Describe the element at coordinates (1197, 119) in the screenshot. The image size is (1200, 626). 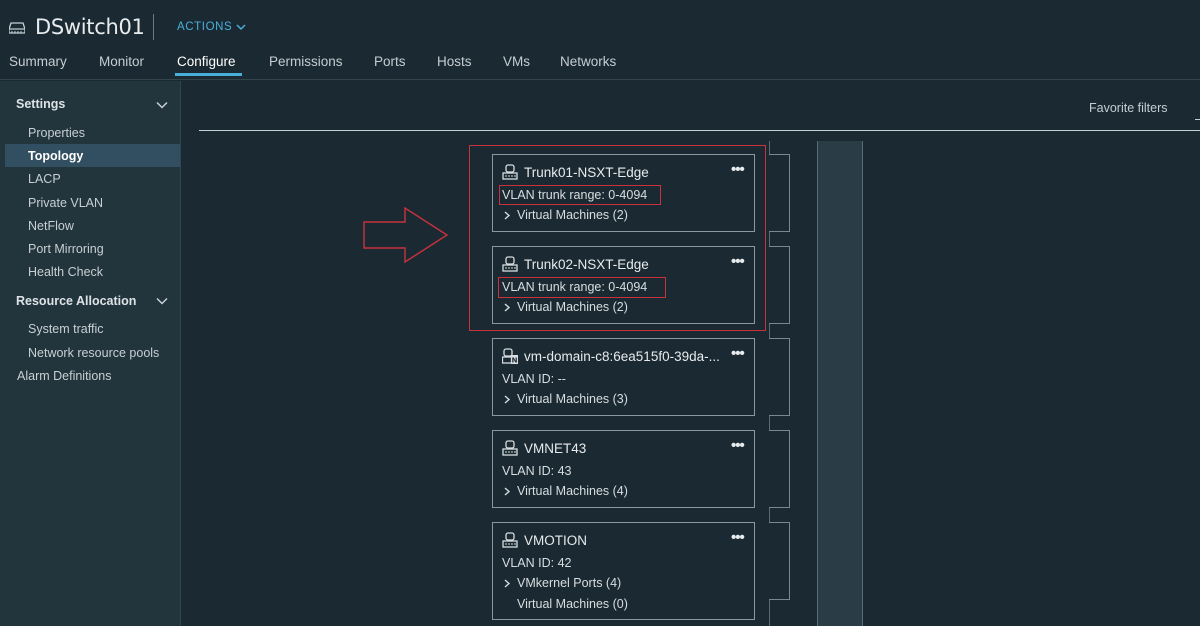
I see `filter-input-edge` at that location.